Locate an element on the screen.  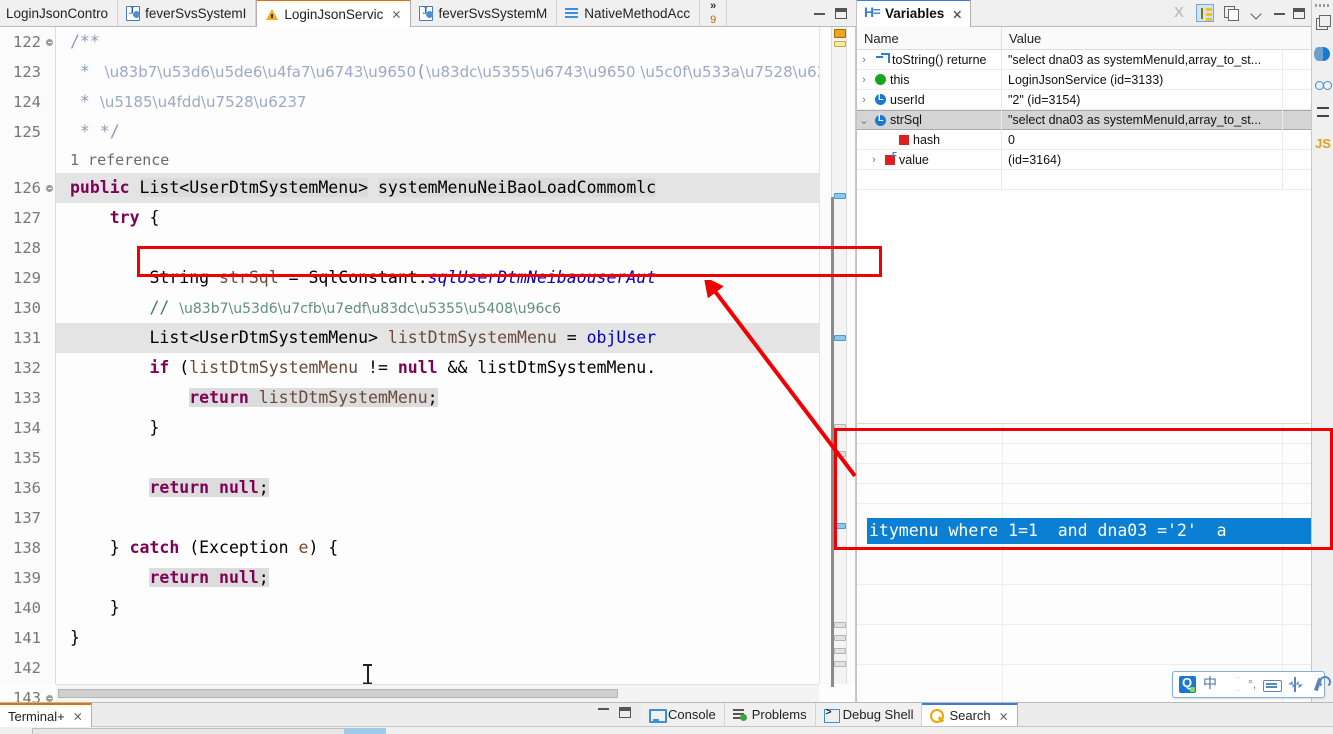
variable-name-cell is located at coordinates (929, 179).